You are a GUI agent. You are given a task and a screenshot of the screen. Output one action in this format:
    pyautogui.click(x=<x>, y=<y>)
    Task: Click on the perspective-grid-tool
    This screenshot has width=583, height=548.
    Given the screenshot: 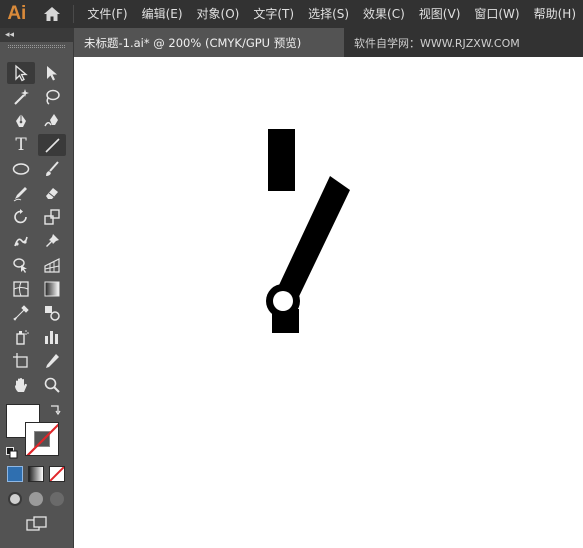 What is the action you would take?
    pyautogui.click(x=52, y=265)
    